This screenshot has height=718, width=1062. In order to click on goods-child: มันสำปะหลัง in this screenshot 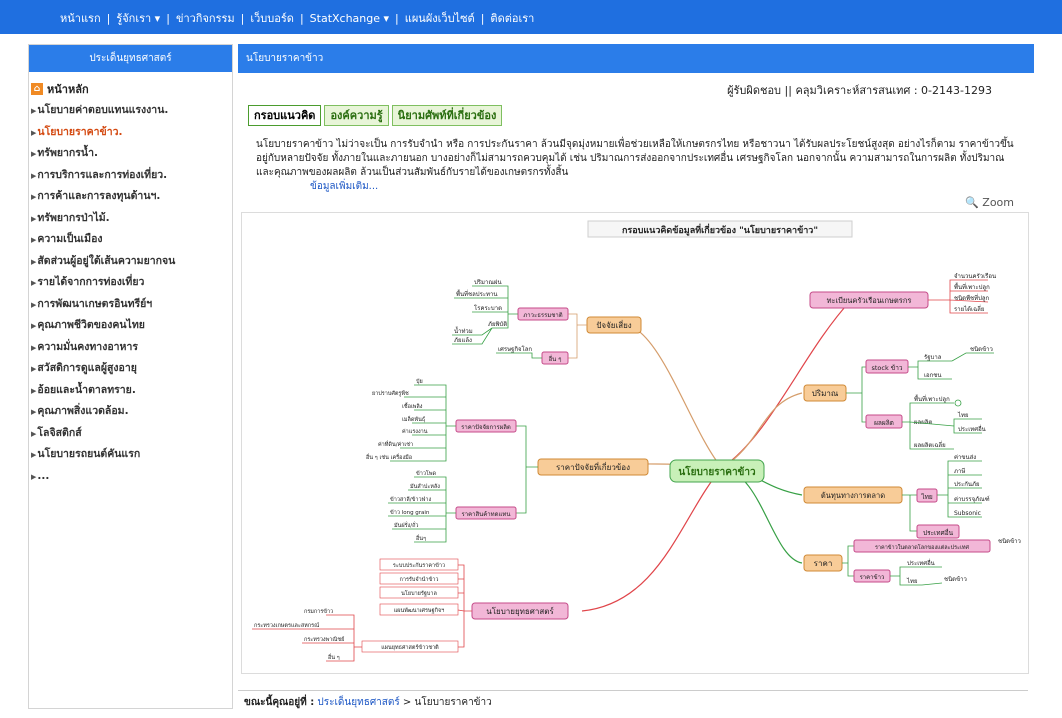, I will do `click(425, 486)`.